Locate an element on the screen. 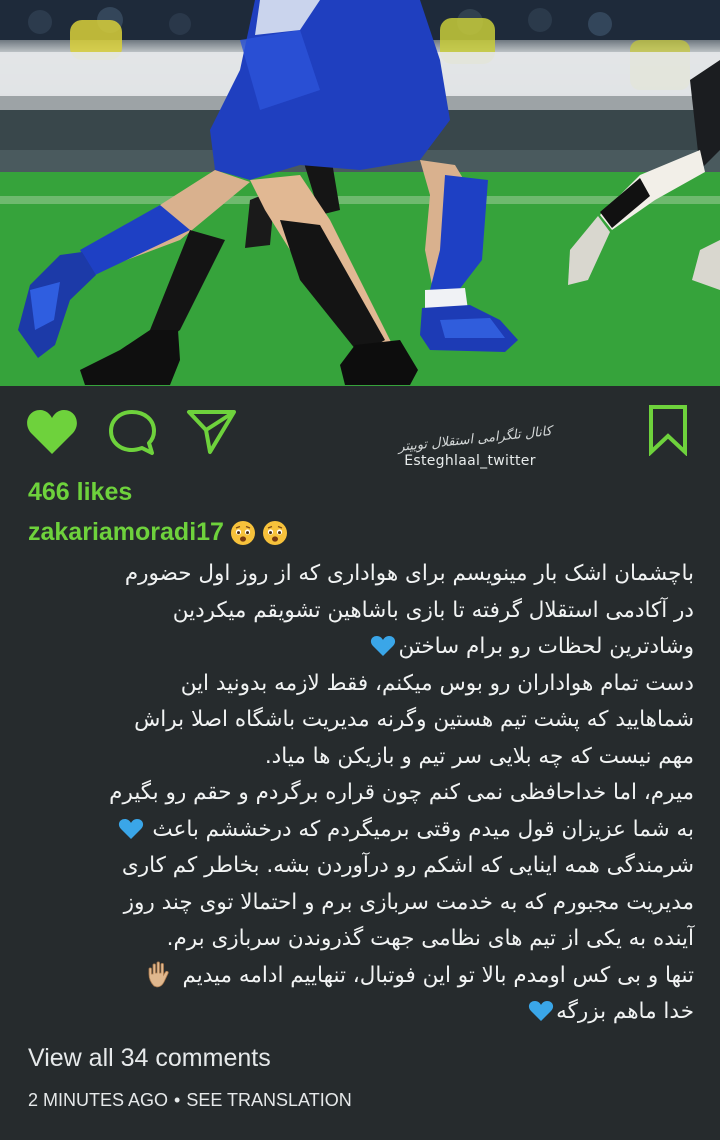  heart-icon is located at coordinates (52, 432).